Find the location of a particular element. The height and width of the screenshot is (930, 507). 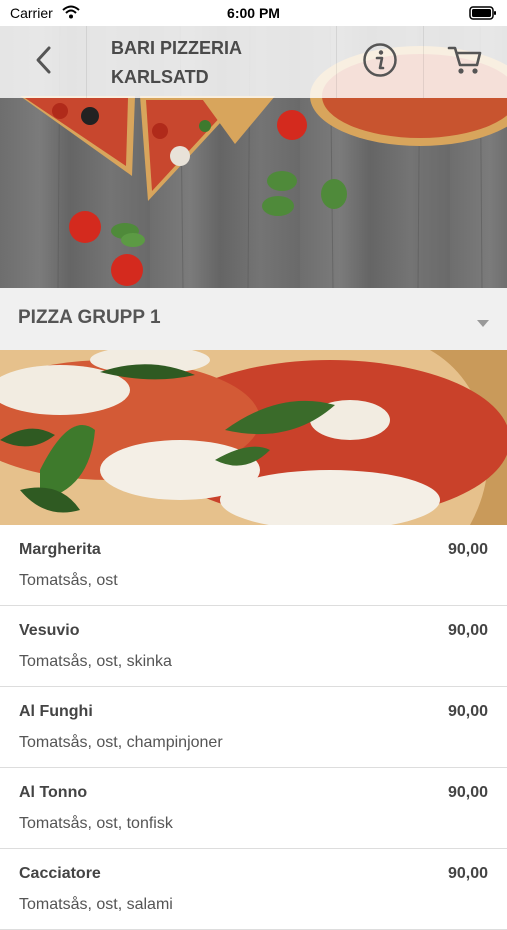

menu-item-description: Tomatsås, ost, champinjoner is located at coordinates (121, 742).